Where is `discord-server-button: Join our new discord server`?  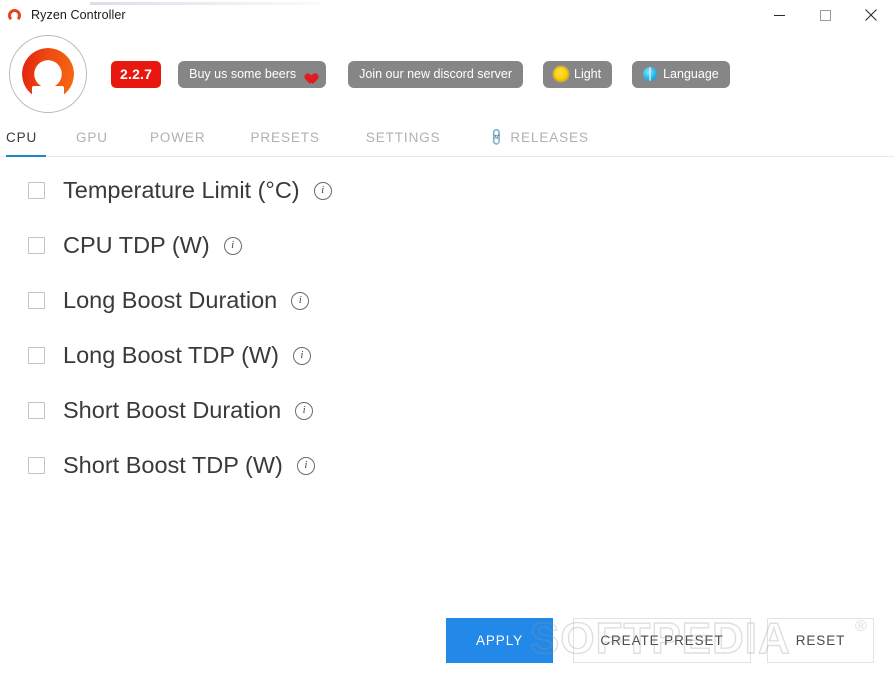
discord-server-button: Join our new discord server is located at coordinates (435, 74).